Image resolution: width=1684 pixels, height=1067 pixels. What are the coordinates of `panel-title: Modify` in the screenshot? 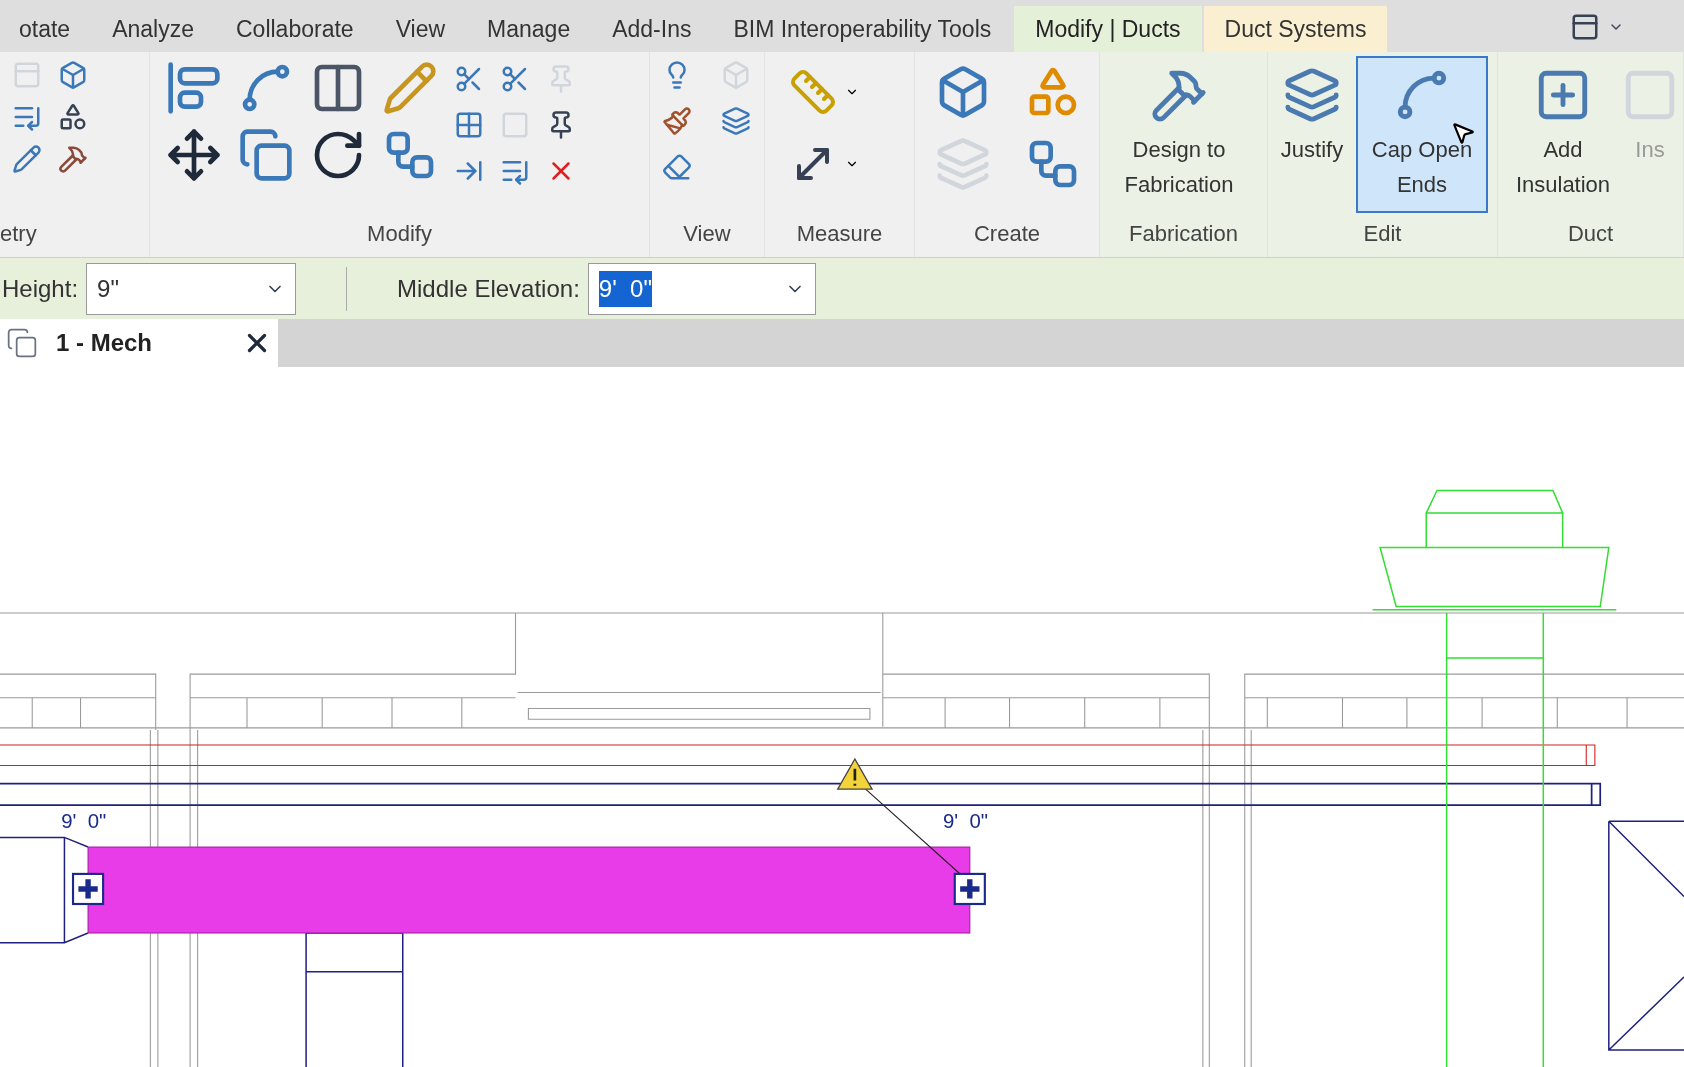 It's located at (399, 234).